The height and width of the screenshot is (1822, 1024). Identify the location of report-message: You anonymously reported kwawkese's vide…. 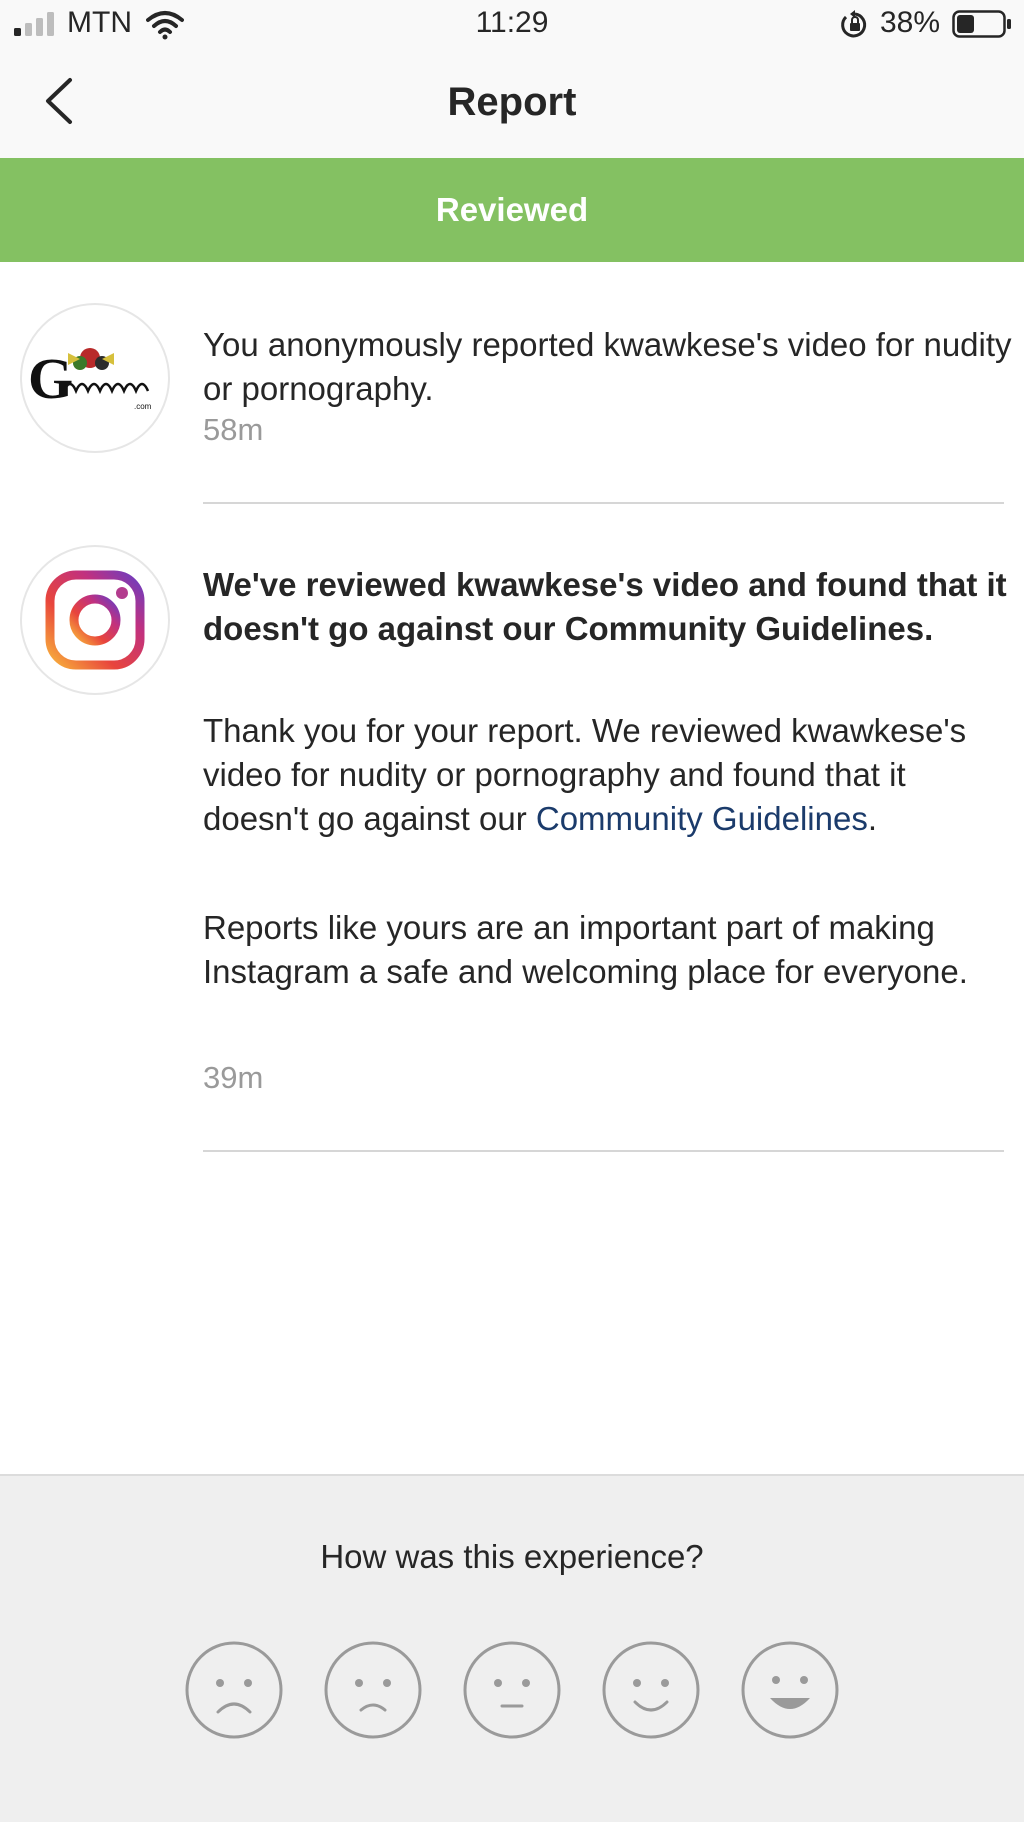
(607, 366).